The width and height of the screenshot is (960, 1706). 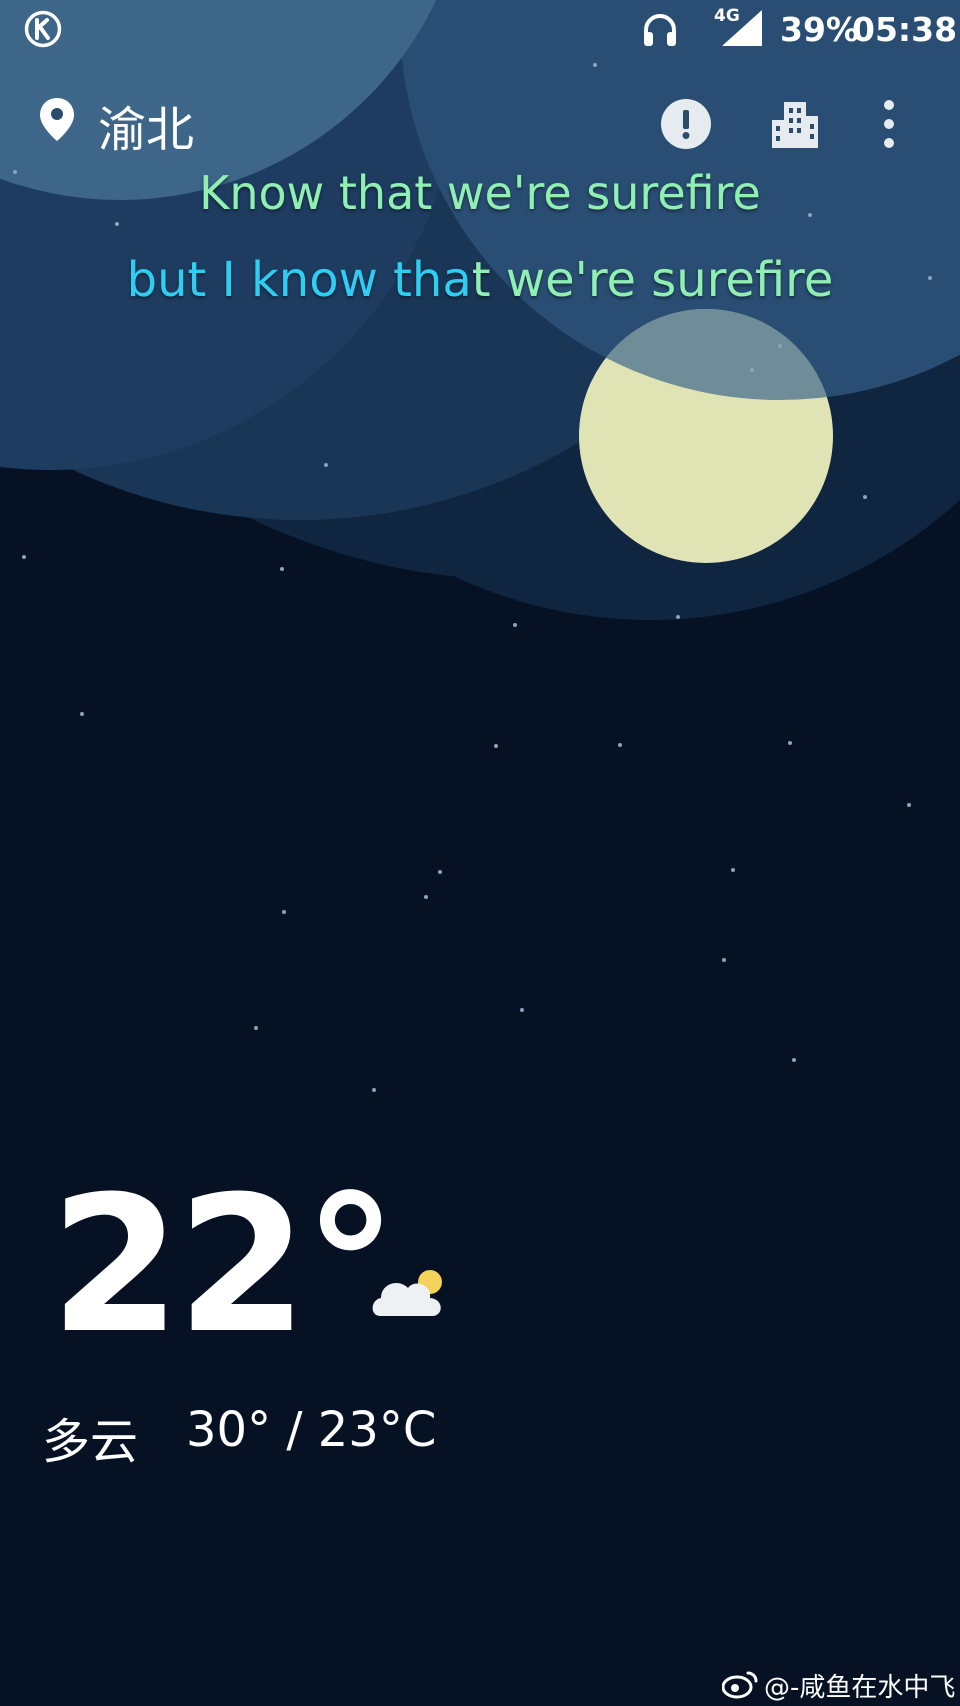 I want to click on partly-cloudy-night-icon, so click(x=407, y=1293).